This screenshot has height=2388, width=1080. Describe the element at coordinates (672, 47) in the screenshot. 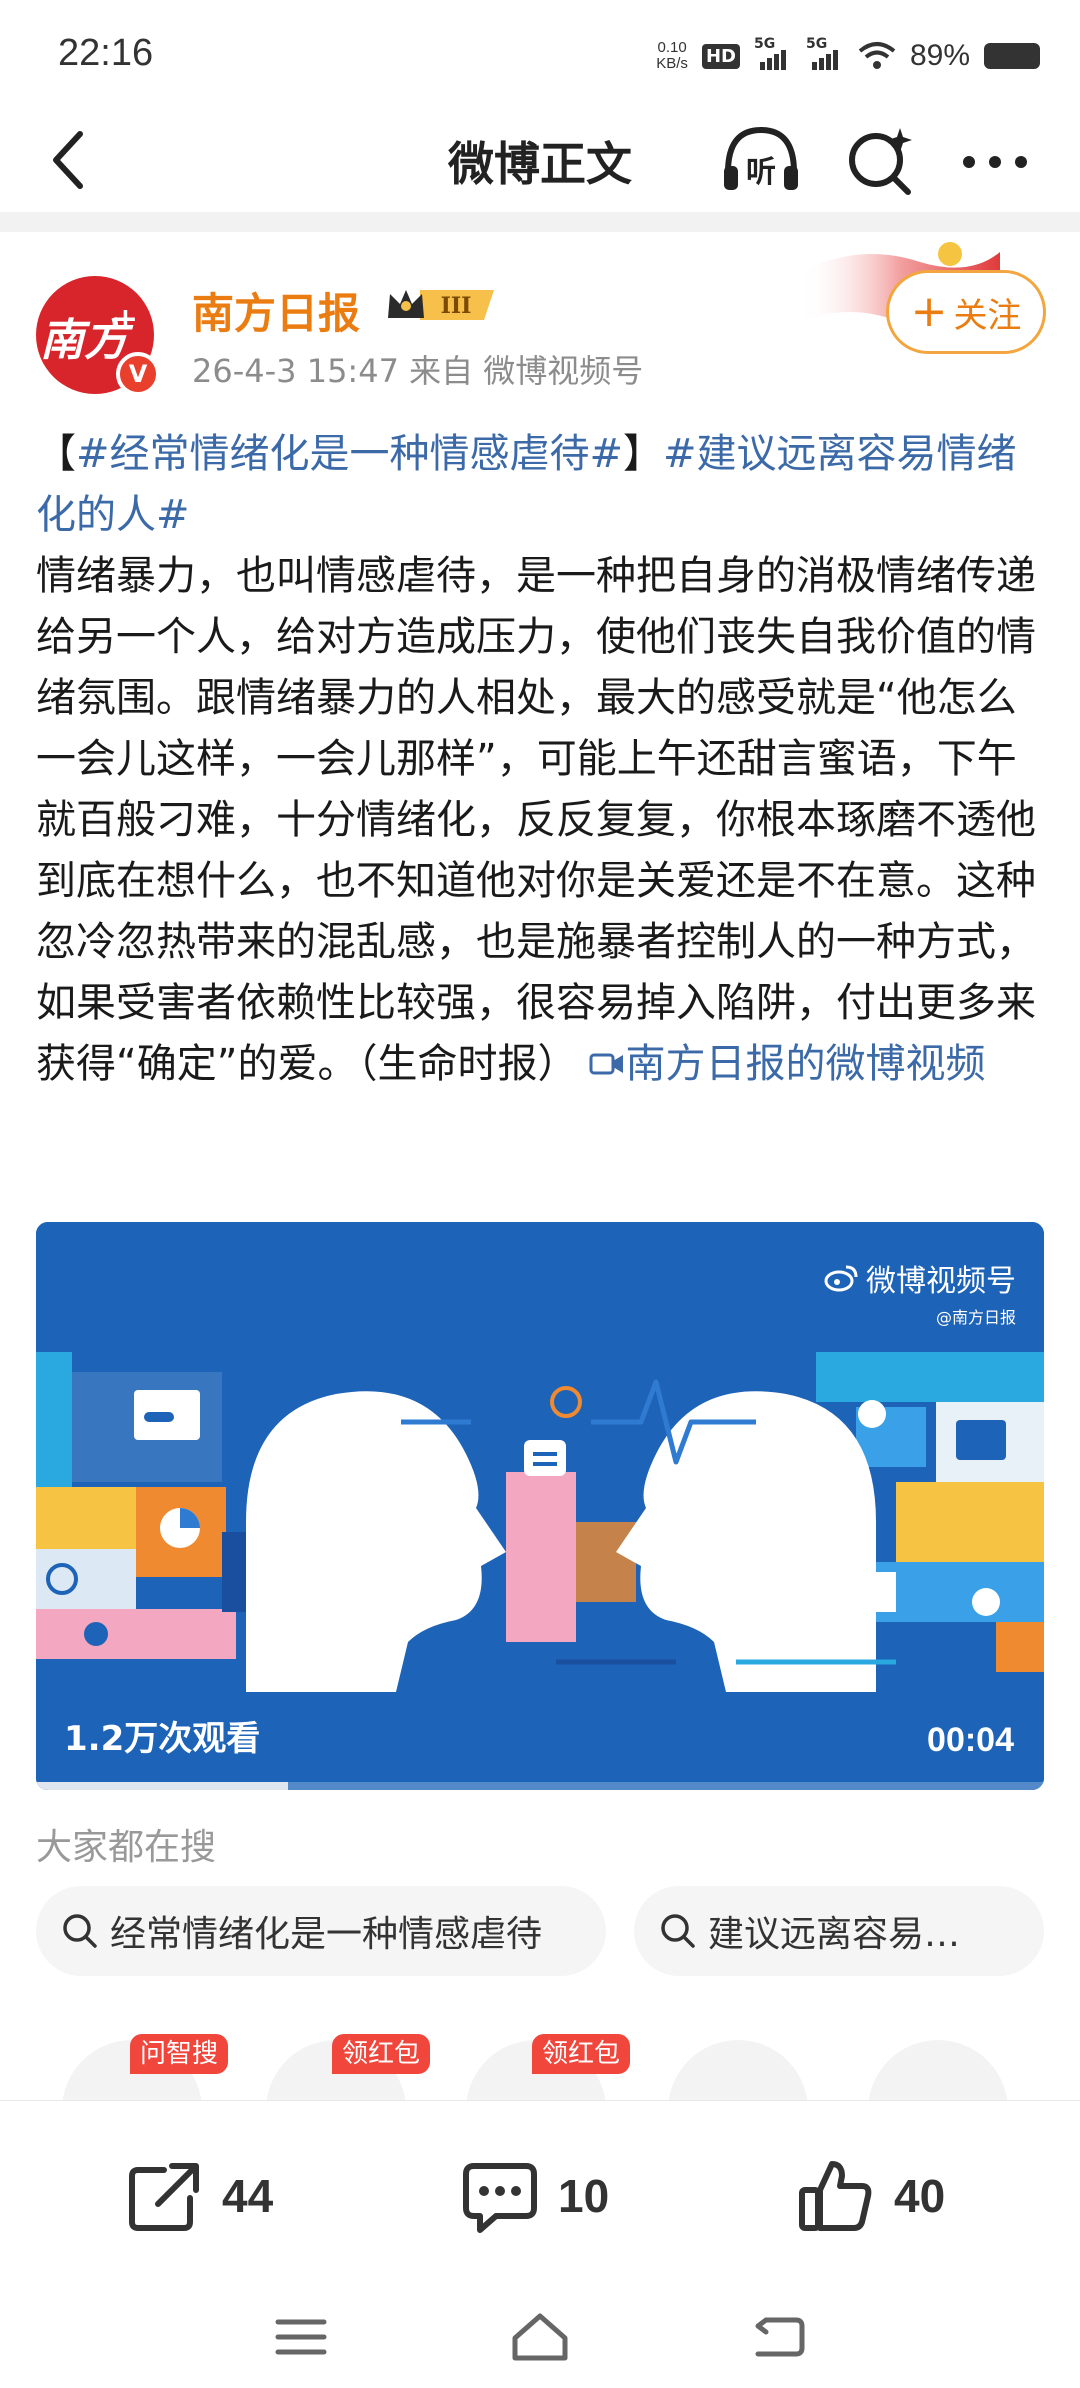

I see `network-speed-value: 0.10` at that location.